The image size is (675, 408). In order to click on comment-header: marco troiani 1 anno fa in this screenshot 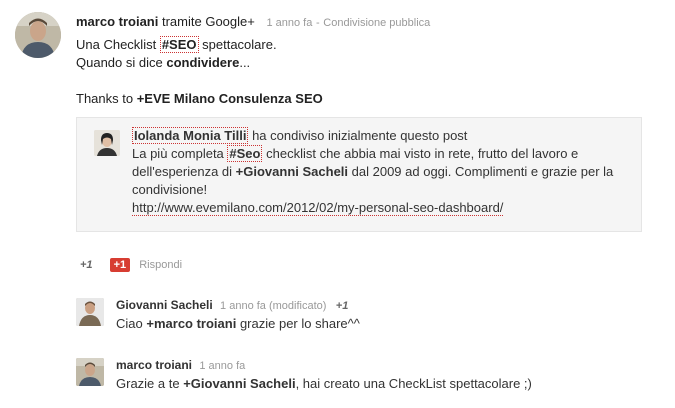, I will do `click(180, 365)`.